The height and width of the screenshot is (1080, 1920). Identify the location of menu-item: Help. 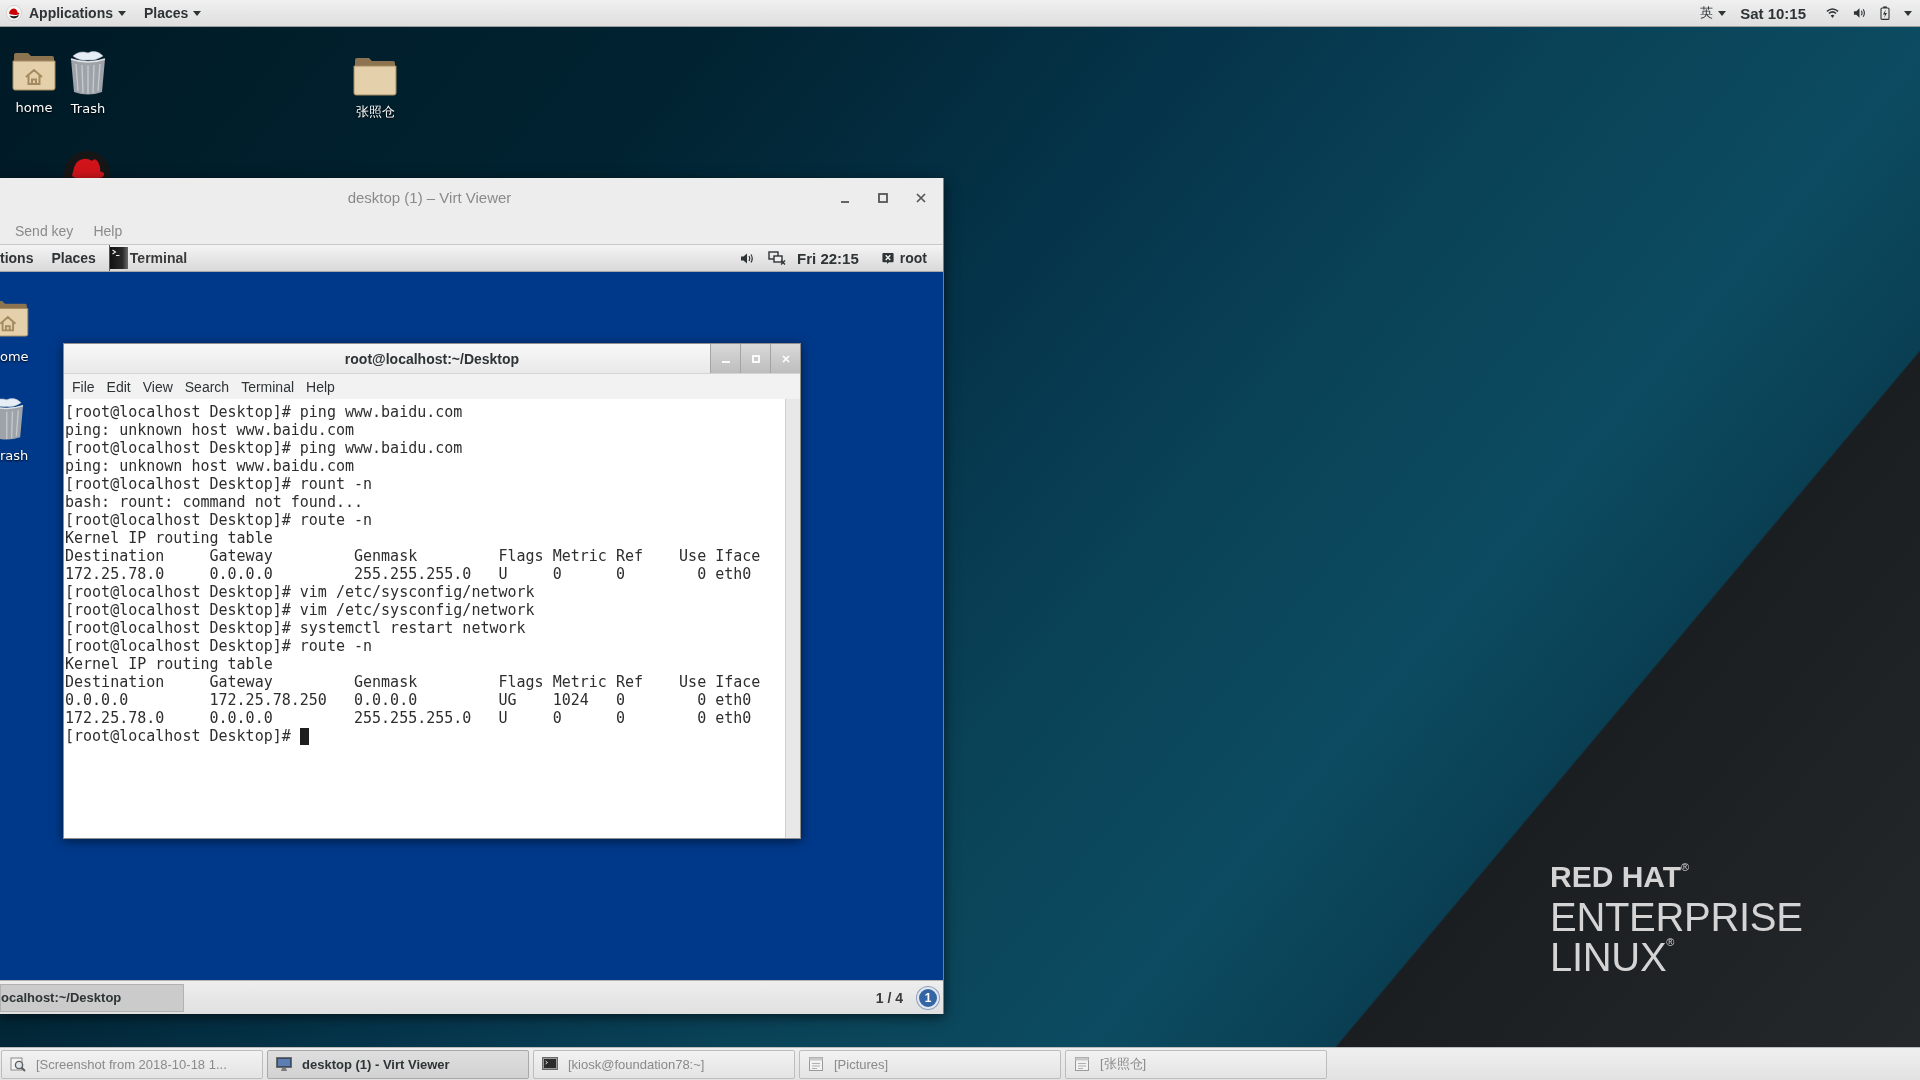
(320, 386).